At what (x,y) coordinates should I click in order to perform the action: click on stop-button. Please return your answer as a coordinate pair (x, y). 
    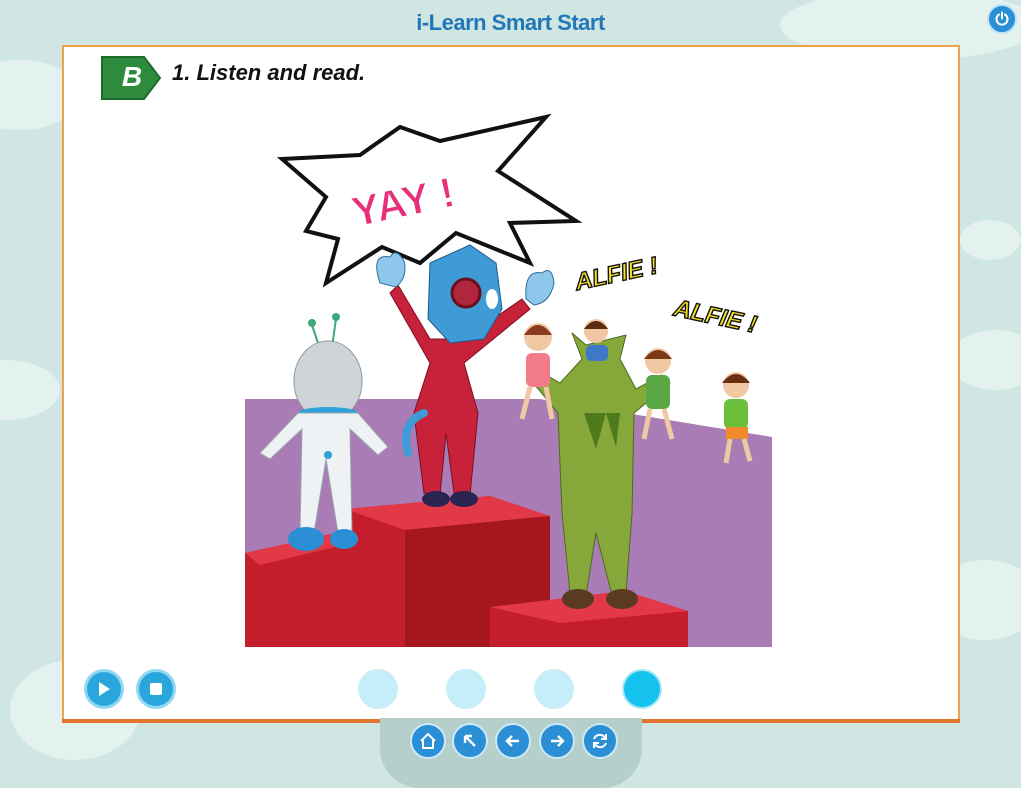
    Looking at the image, I should click on (156, 689).